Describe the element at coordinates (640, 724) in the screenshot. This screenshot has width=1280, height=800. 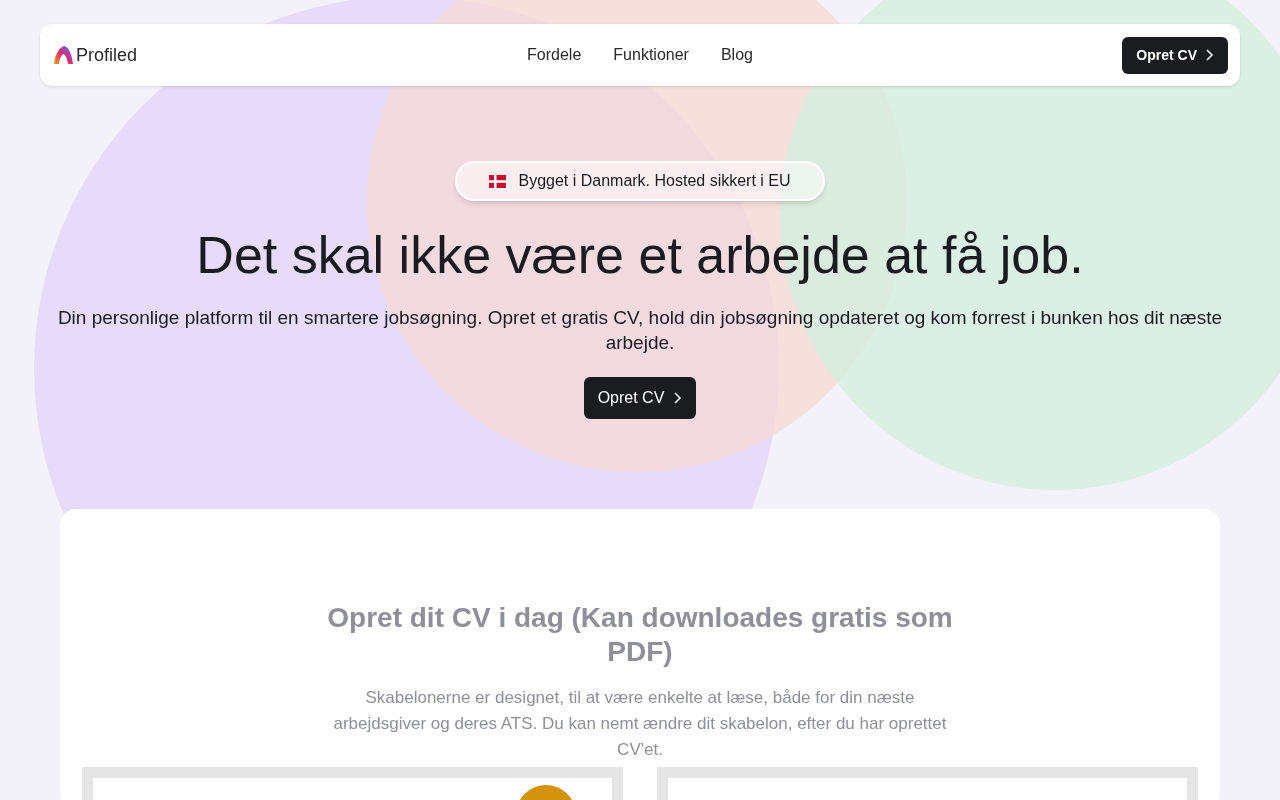
I see `section-text: Skabelonerne er designet, til at være enkelte at læse, både for din næste arbejdsgiver og deres ATS. Du kan nemt ændre dit skabelon, efter du har oprettet CV'et.` at that location.